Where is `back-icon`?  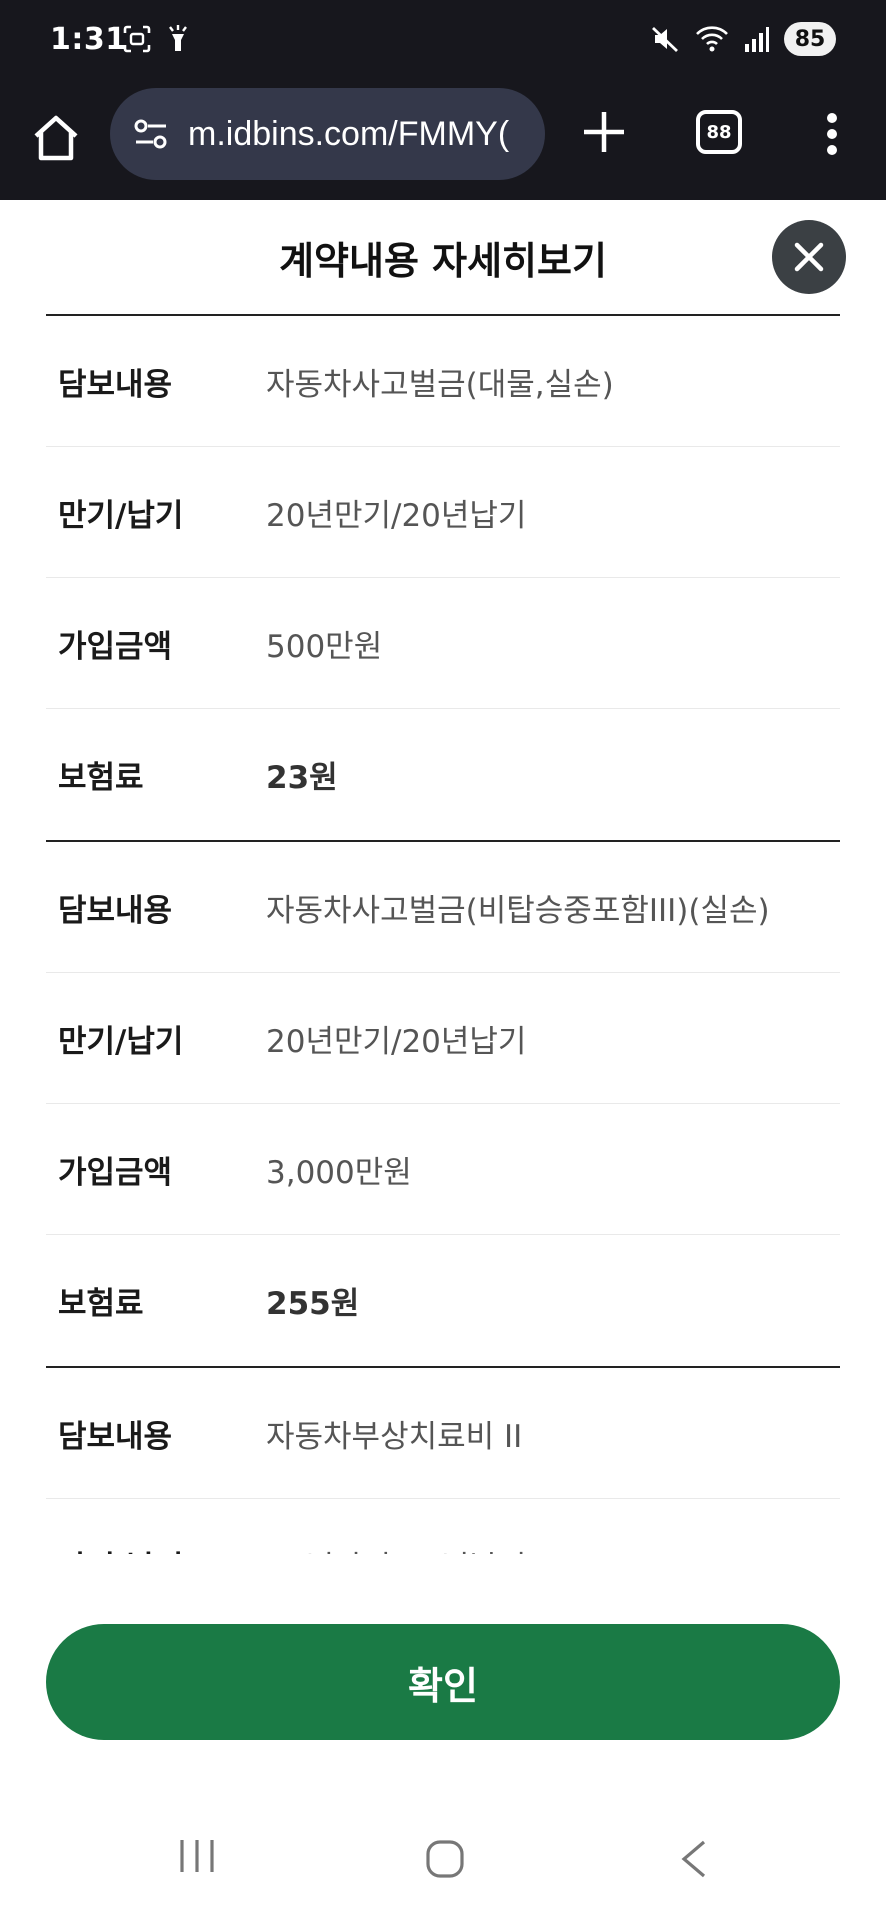
back-icon is located at coordinates (694, 1859).